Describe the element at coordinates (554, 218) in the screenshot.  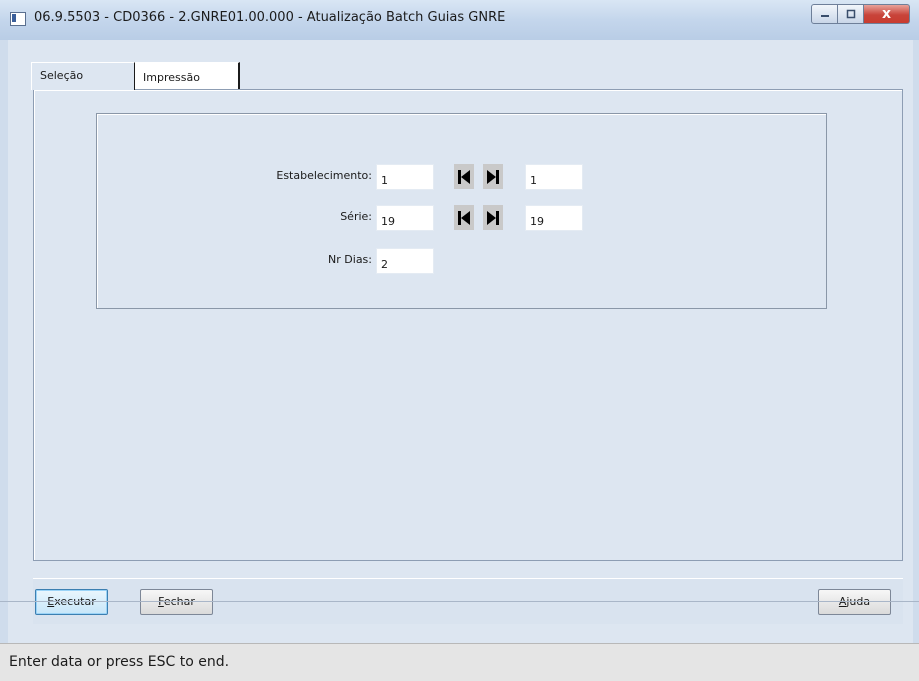
I see `serie-to-input` at that location.